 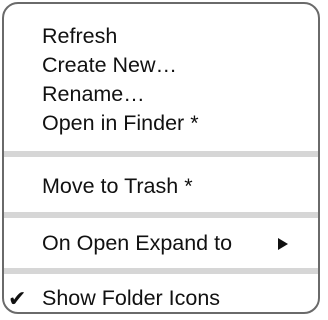 I want to click on checkmark-icon: ✔, so click(x=17, y=298).